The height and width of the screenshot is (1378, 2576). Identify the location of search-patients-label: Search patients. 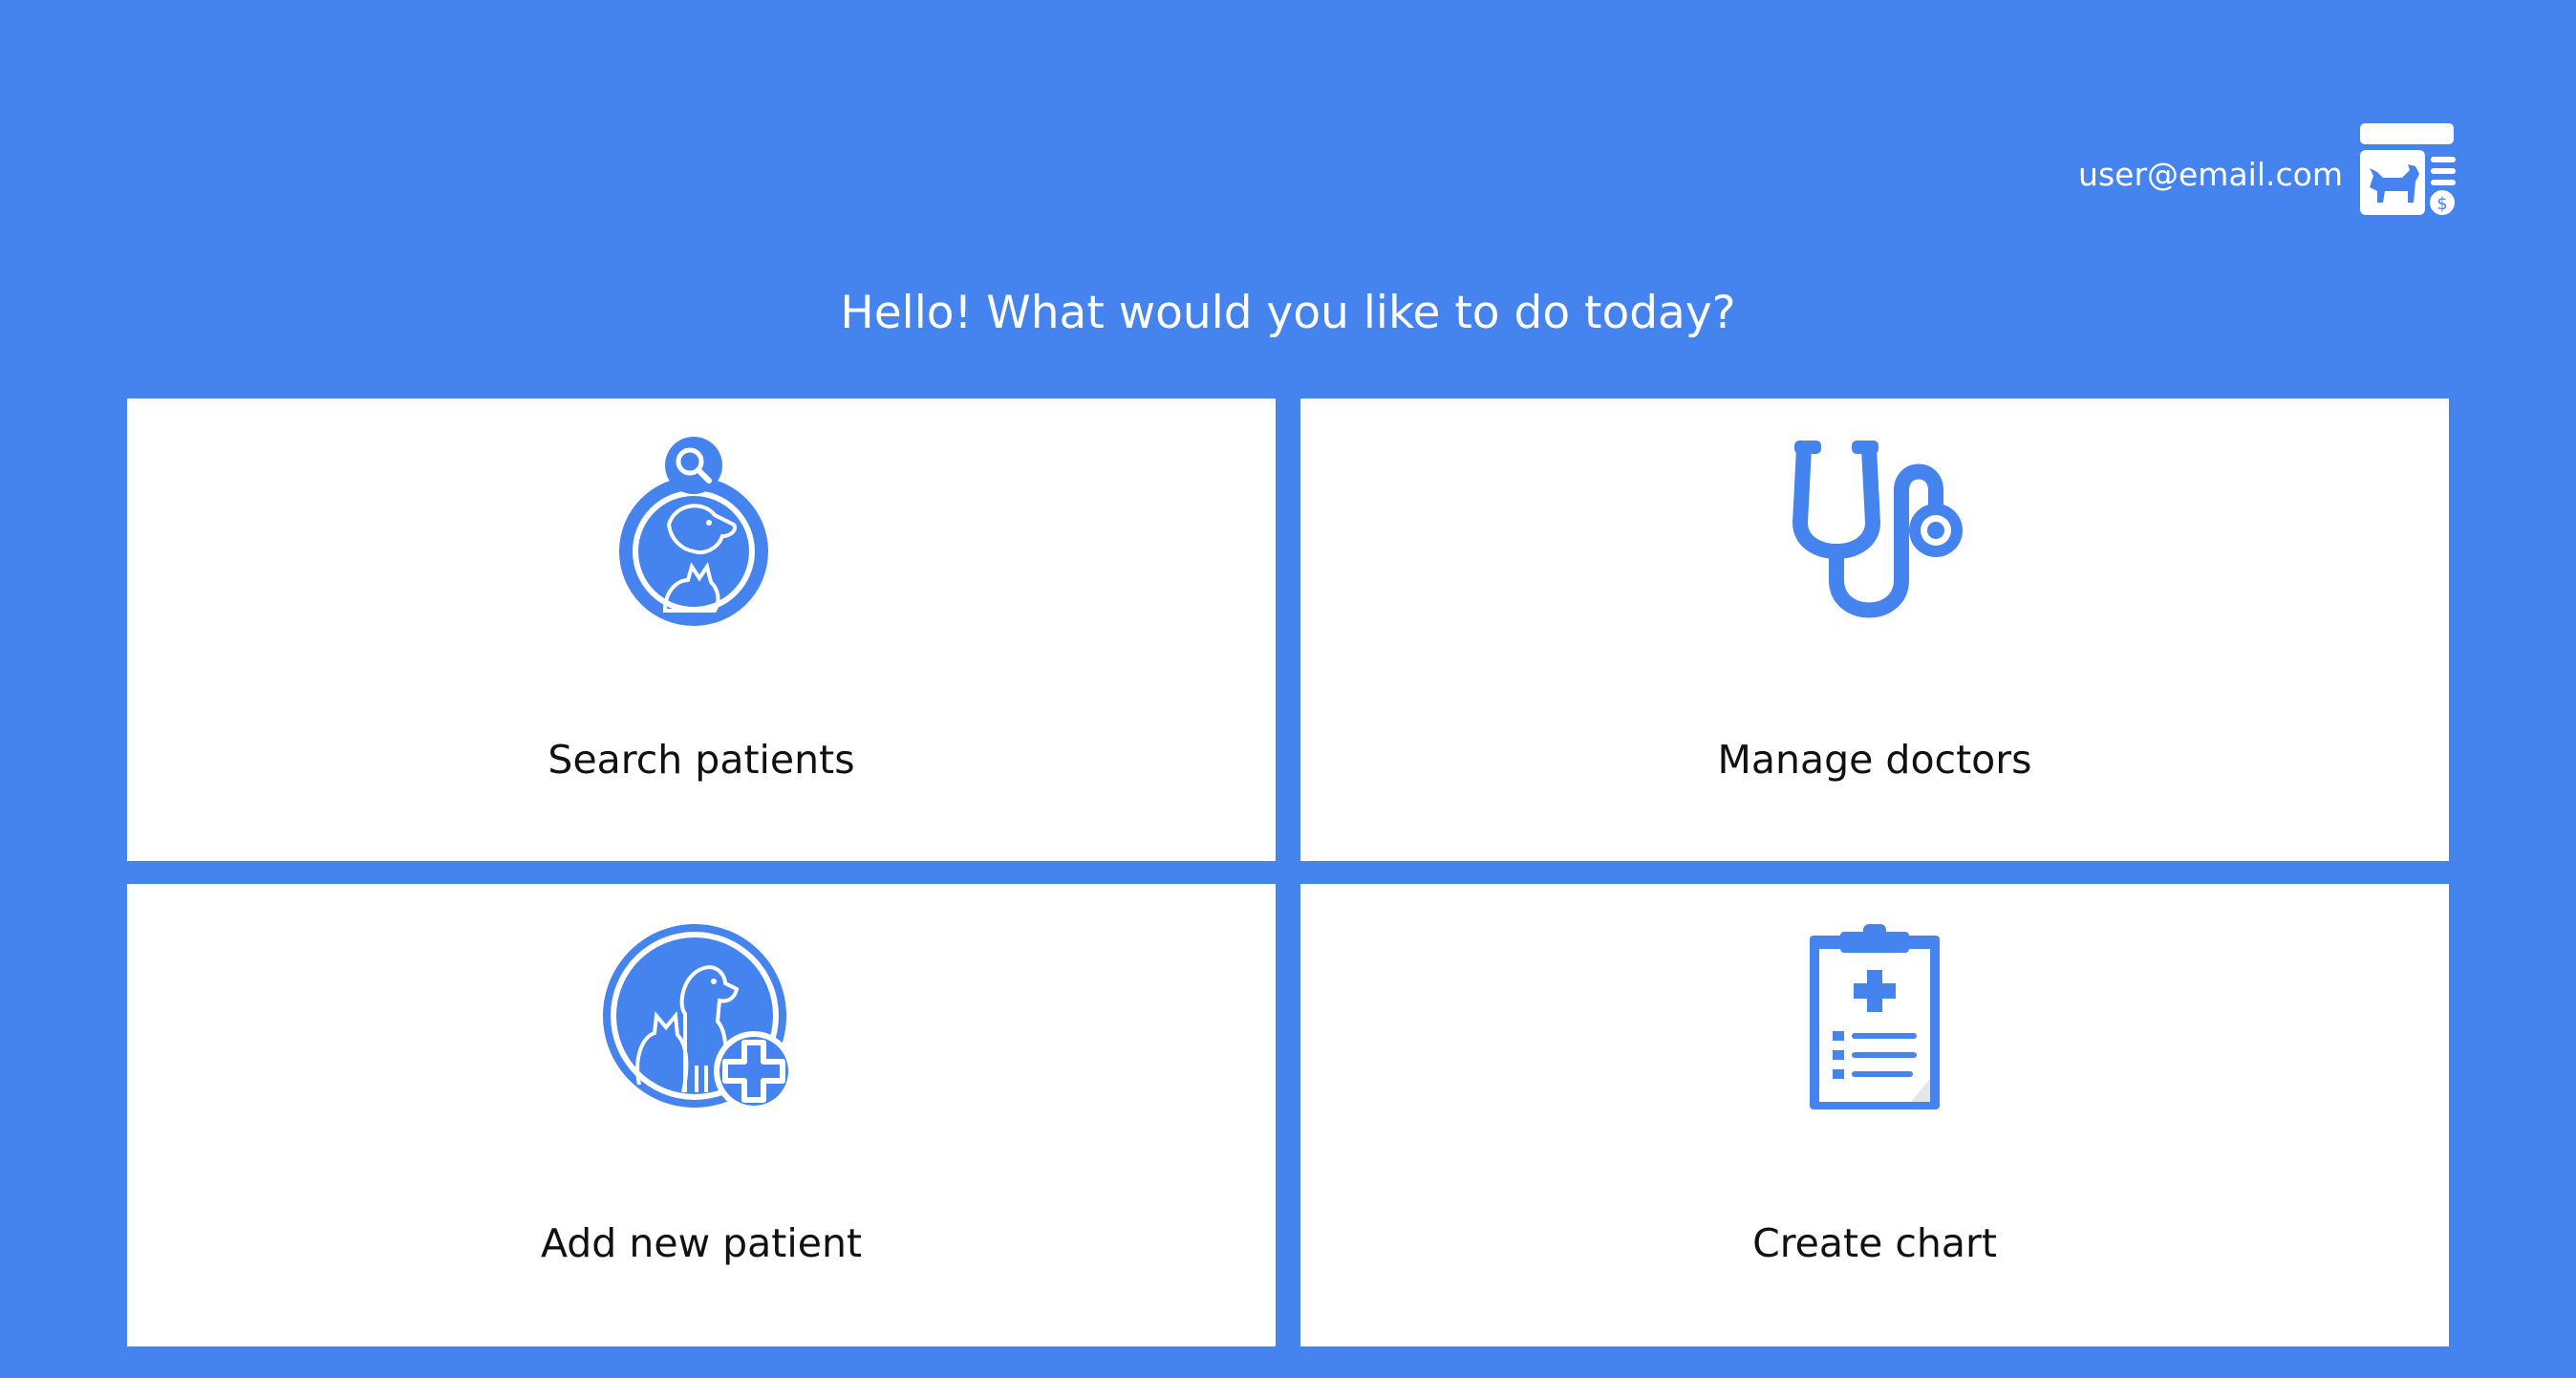
(701, 760).